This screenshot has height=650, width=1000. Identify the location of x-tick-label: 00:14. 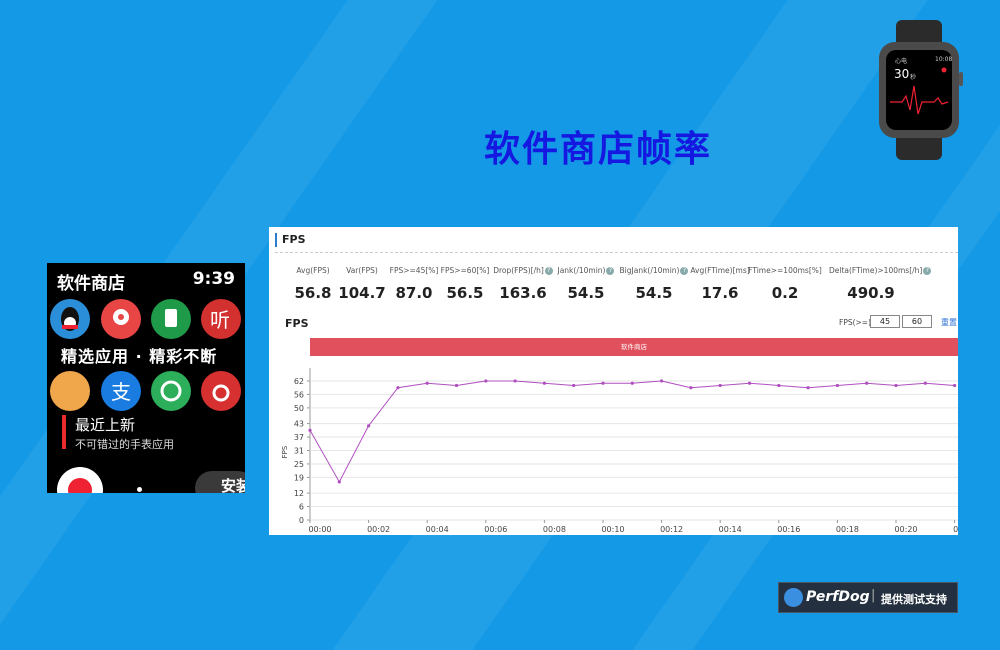
(730, 529).